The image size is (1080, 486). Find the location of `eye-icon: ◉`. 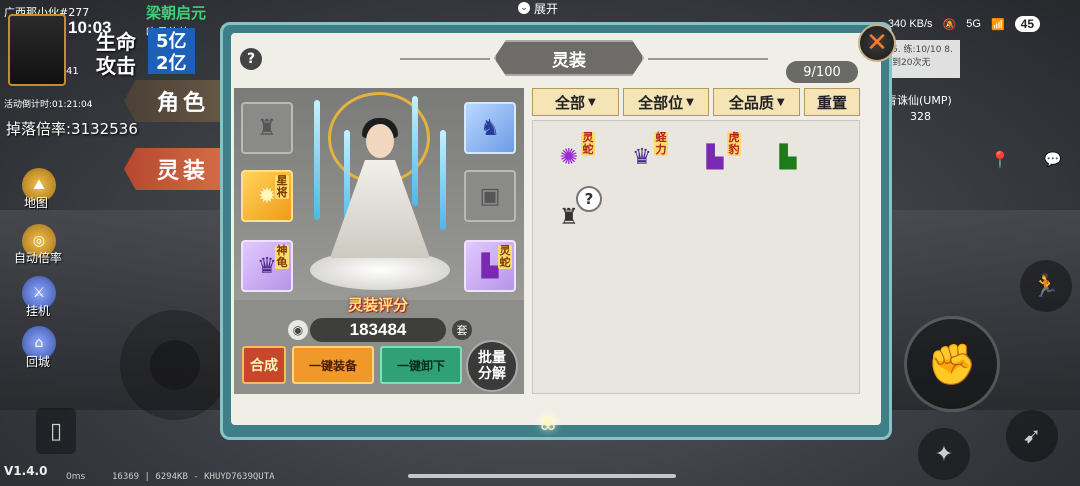

eye-icon: ◉ is located at coordinates (298, 330).